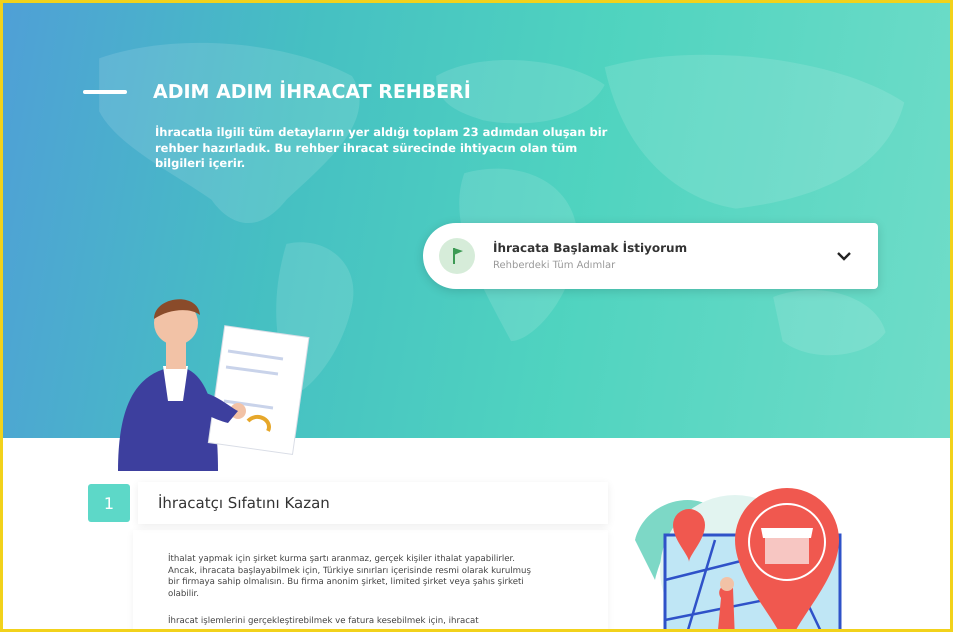  What do you see at coordinates (590, 248) in the screenshot?
I see `dropdown-title: İhracata Başlamak İstiyorum` at bounding box center [590, 248].